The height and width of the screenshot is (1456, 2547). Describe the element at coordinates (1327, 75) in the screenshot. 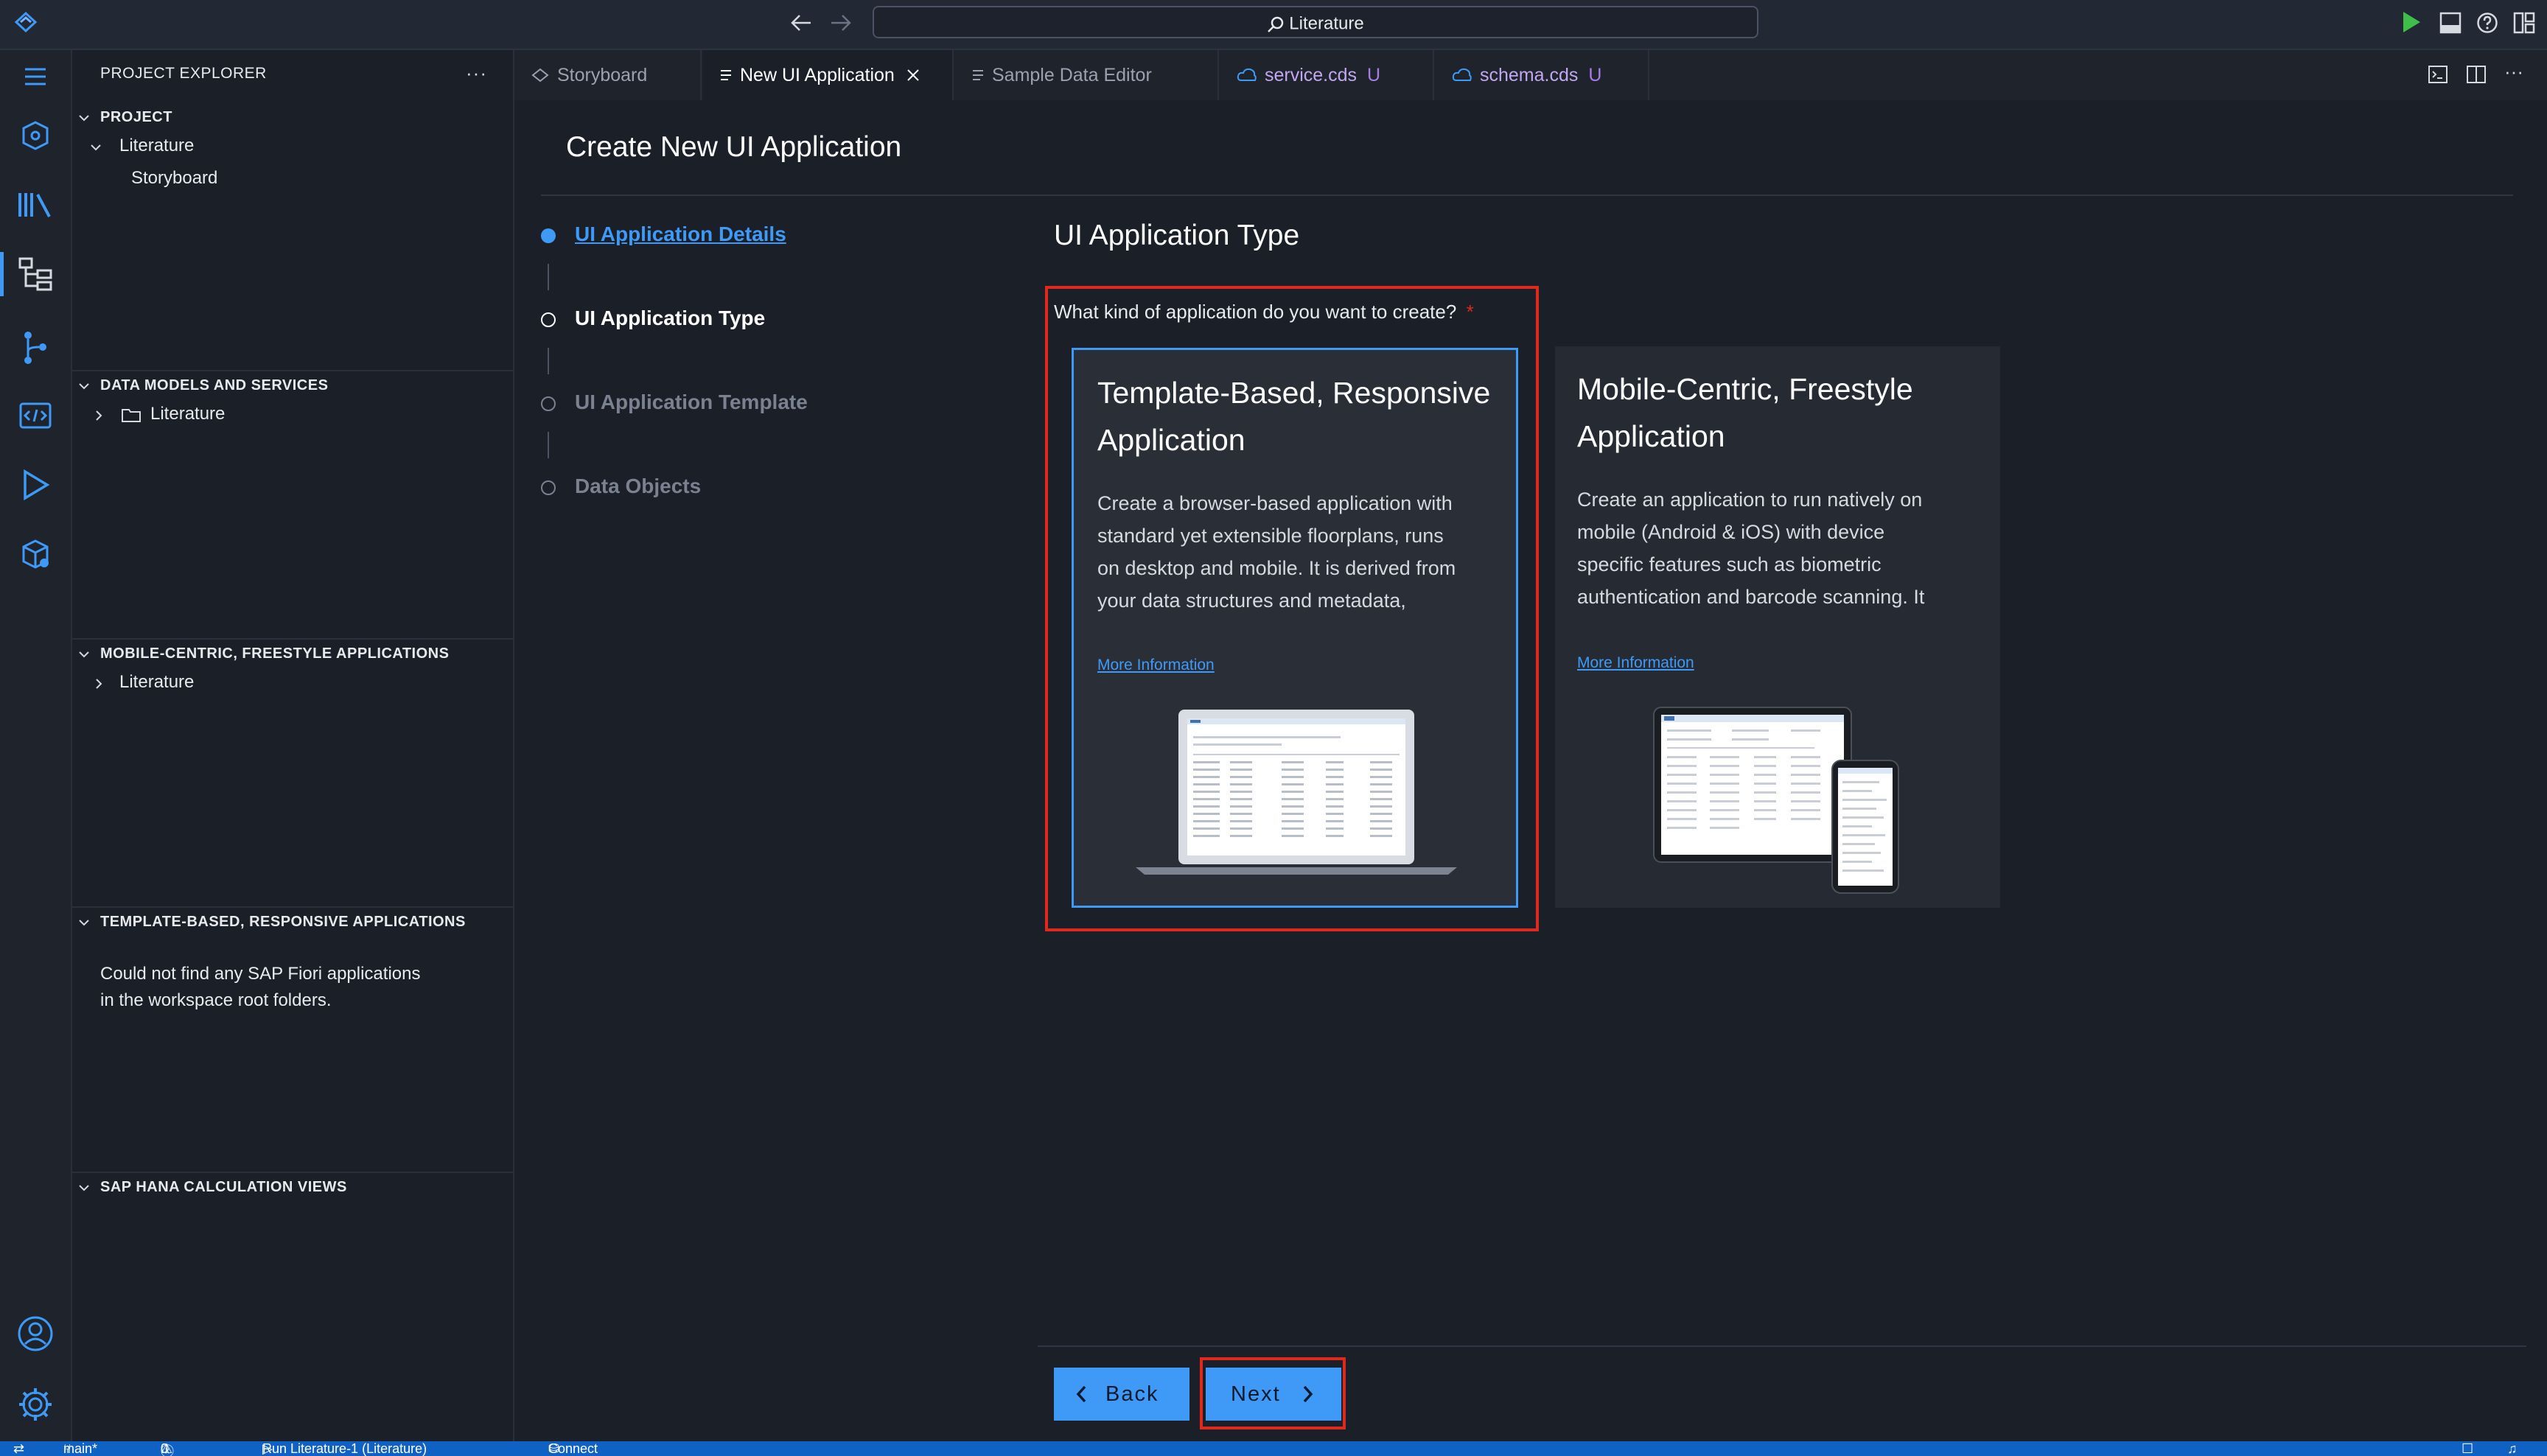

I see `tab-service-cds: service.cds U` at that location.